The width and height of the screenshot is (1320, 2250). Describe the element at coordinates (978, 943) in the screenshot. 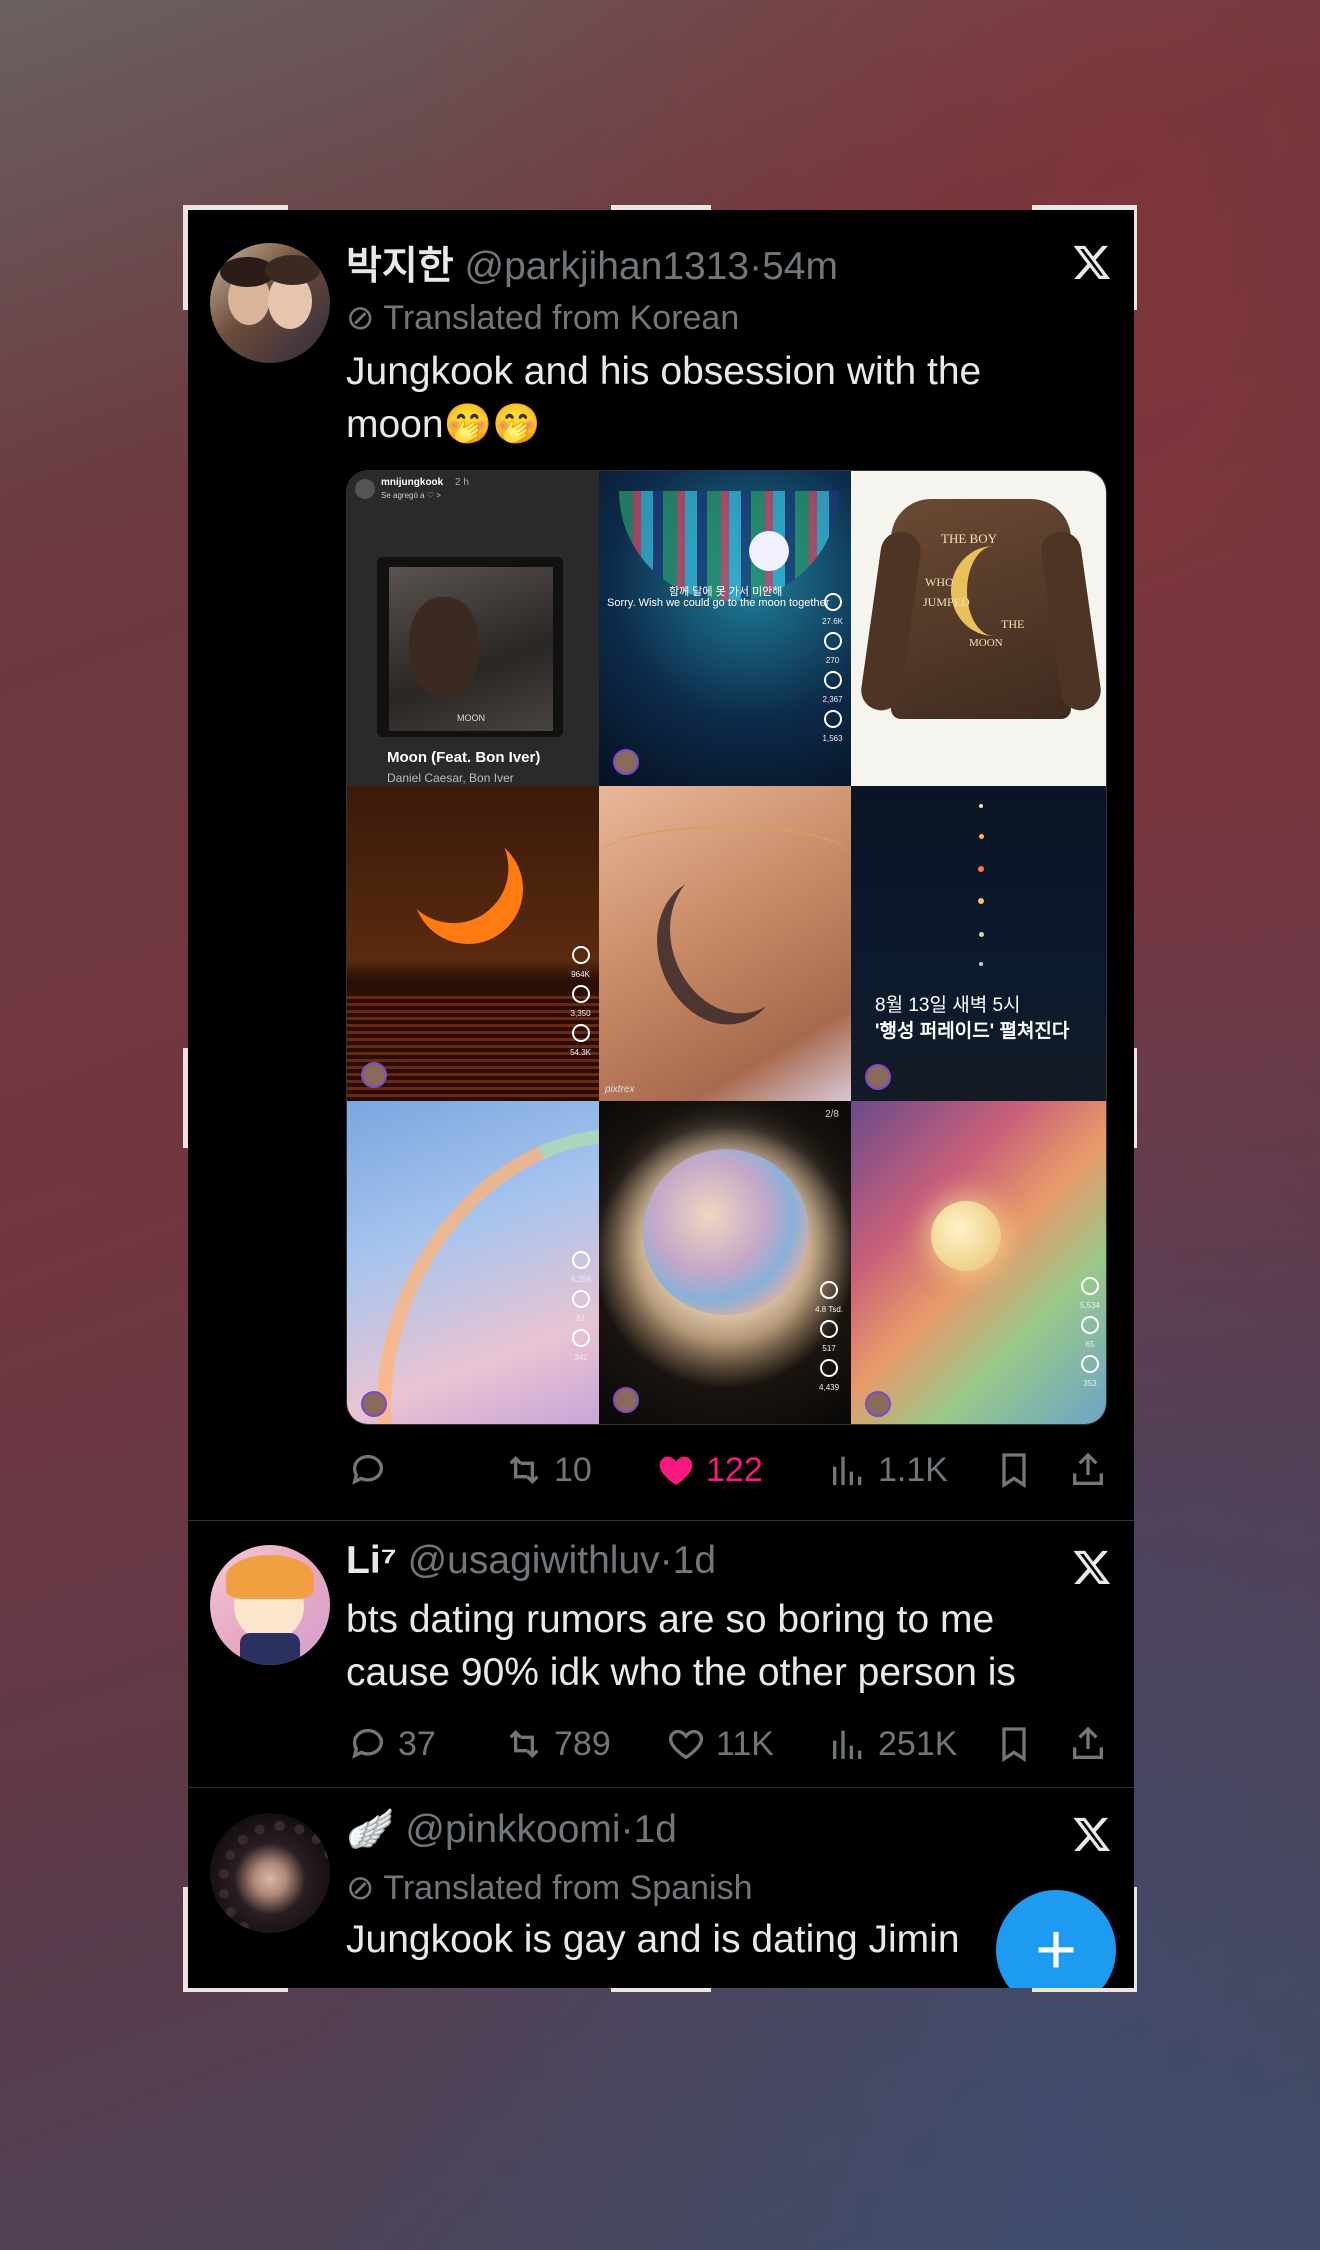

I see `media-planet-parade: 8월 13일 새벽 5시 '행성 퍼레이드' 펼쳐진다` at that location.